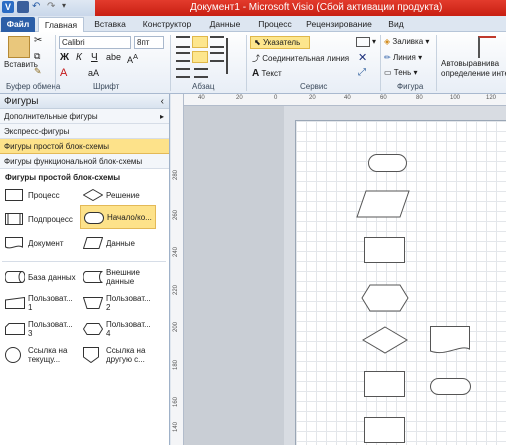  Describe the element at coordinates (132, 58) in the screenshot. I see `font-grow-icon: AA` at that location.